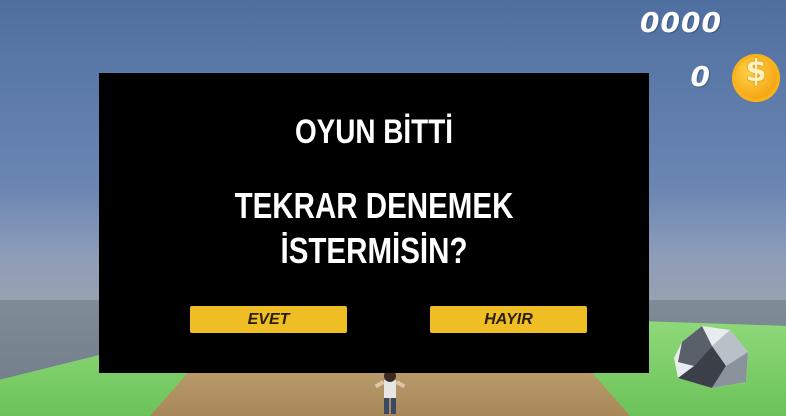  I want to click on coin-counter: 0, so click(700, 76).